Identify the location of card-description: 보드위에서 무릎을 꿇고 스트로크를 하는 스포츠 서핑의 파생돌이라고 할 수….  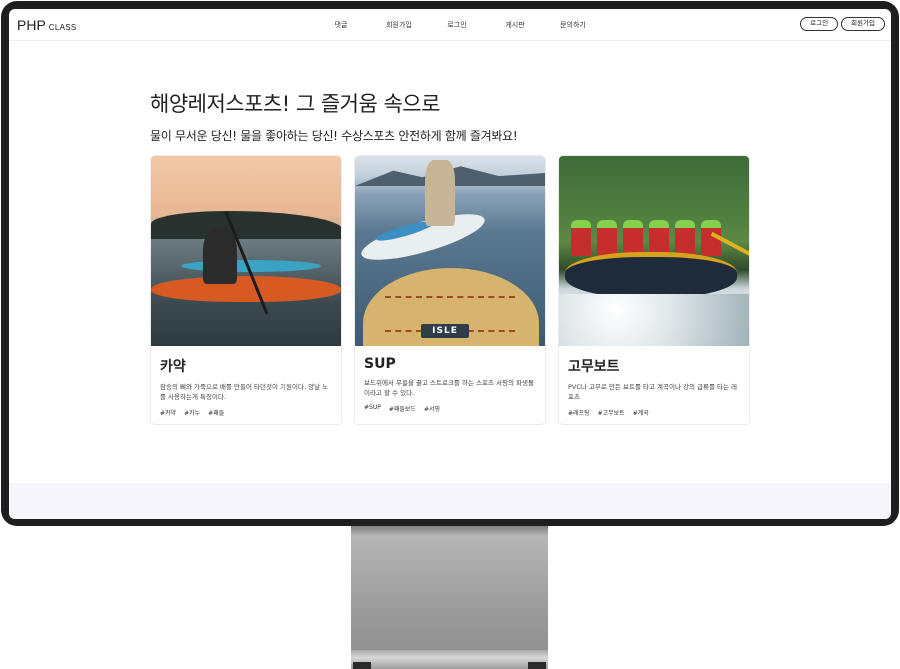
(449, 388).